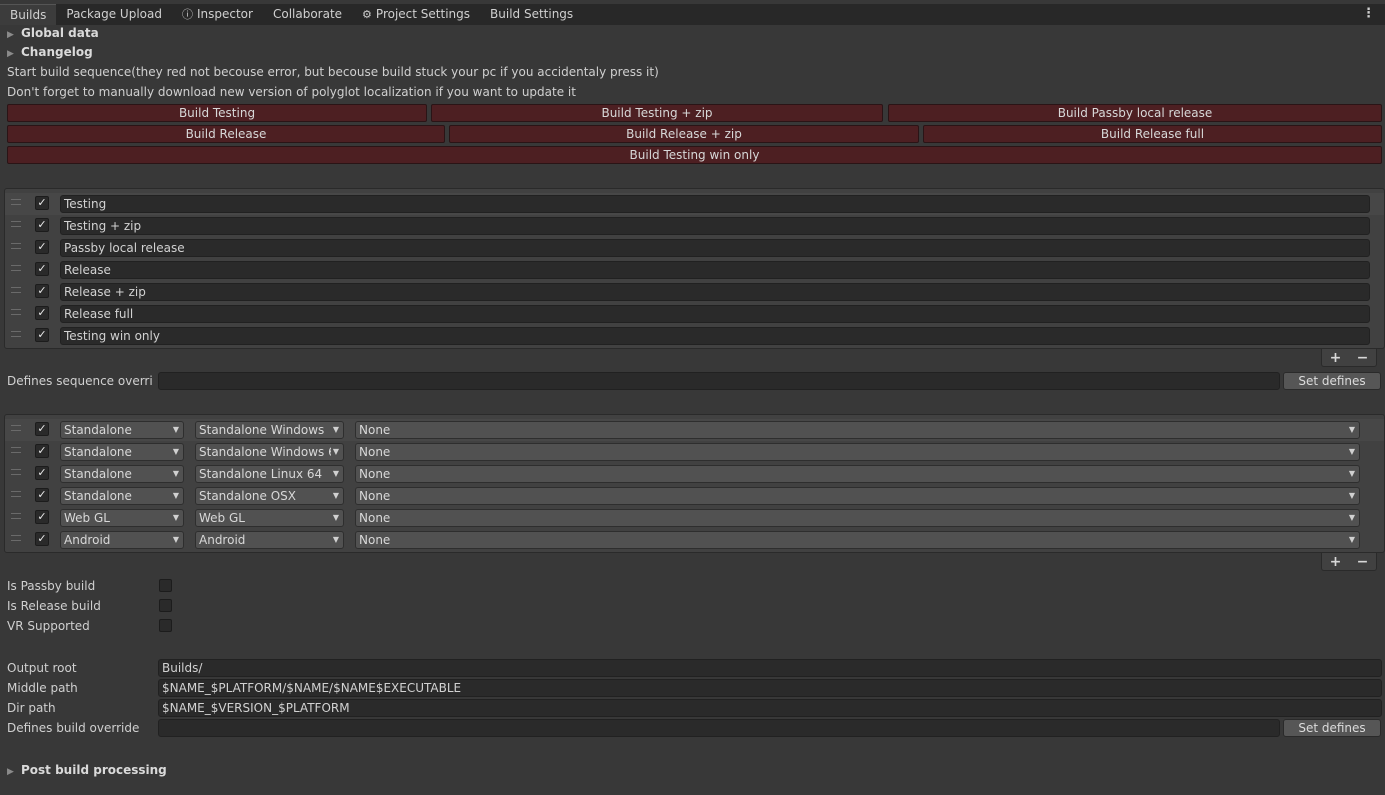 The image size is (1385, 795). What do you see at coordinates (715, 204) in the screenshot?
I see `sequence-name-field: Testing` at bounding box center [715, 204].